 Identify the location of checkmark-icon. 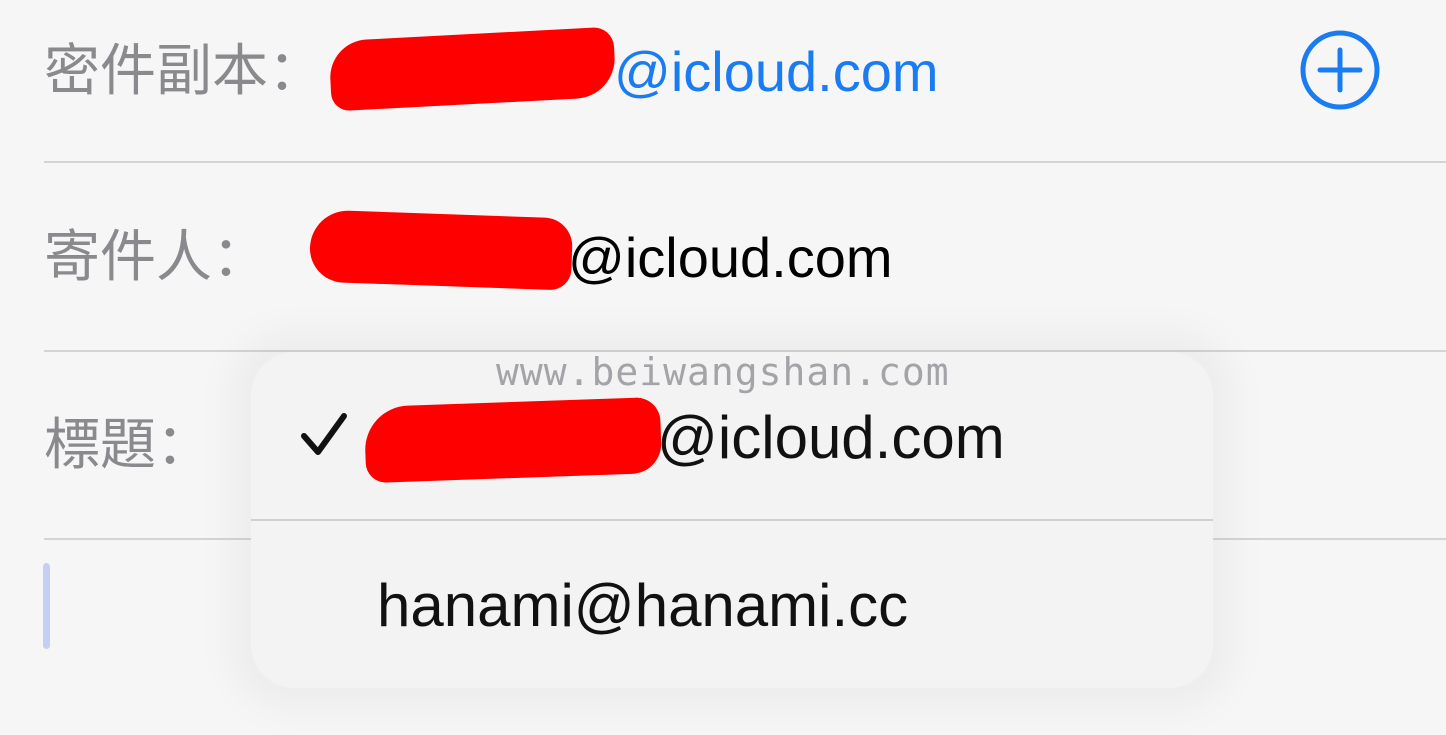
(324, 434).